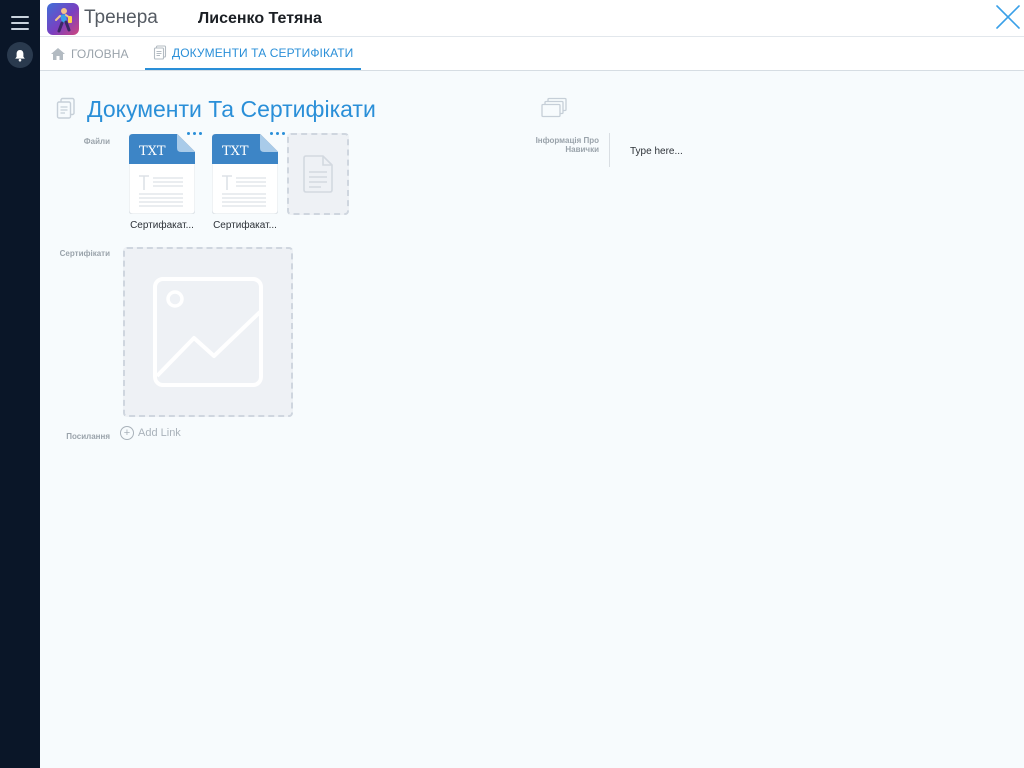  Describe the element at coordinates (160, 52) in the screenshot. I see `documents-icon` at that location.